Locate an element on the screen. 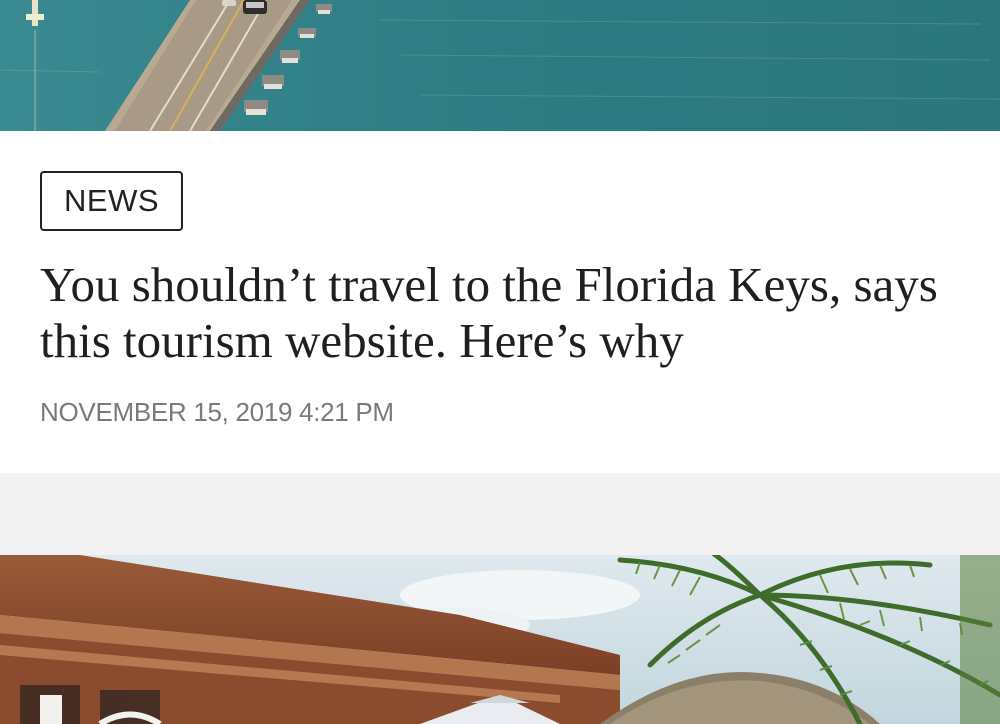  category-badge: NEWS is located at coordinates (111, 201).